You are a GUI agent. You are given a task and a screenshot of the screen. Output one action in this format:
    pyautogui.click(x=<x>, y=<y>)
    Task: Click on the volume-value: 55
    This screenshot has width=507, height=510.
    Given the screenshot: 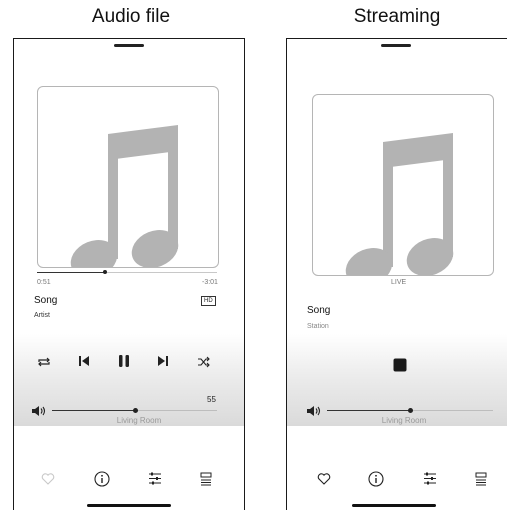 What is the action you would take?
    pyautogui.click(x=211, y=399)
    